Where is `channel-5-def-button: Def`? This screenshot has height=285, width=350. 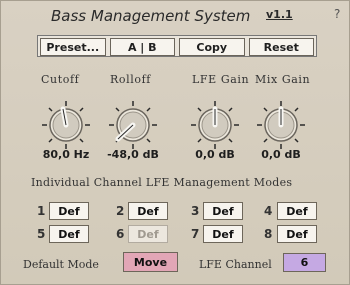
channel-5-def-button: Def is located at coordinates (69, 234).